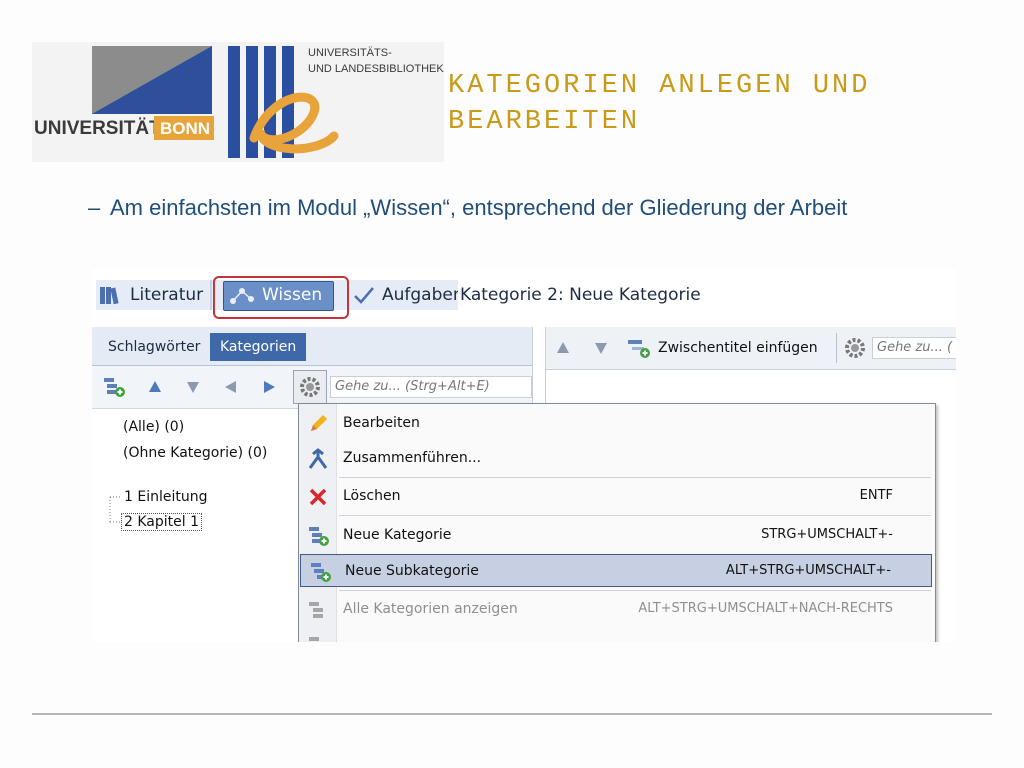 The width and height of the screenshot is (1024, 768). What do you see at coordinates (211, 295) in the screenshot?
I see `module-divider` at bounding box center [211, 295].